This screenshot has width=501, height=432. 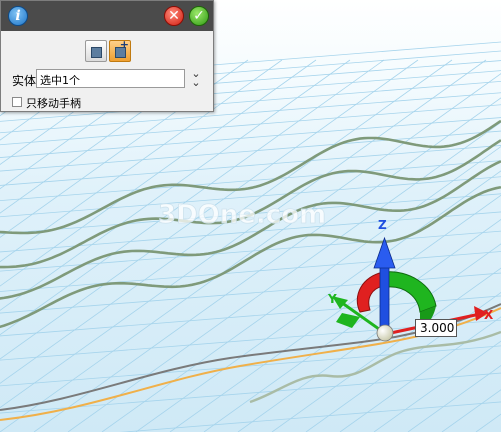 I want to click on x-axis-label: X, so click(x=489, y=315).